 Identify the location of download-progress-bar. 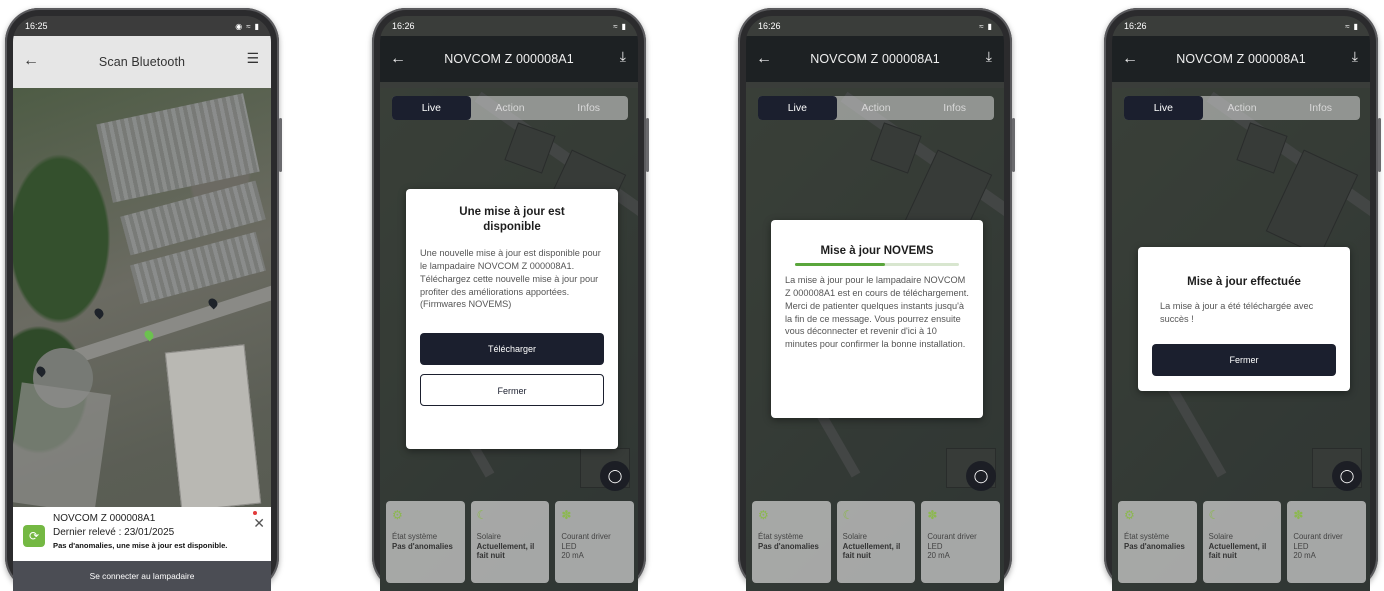
(877, 264).